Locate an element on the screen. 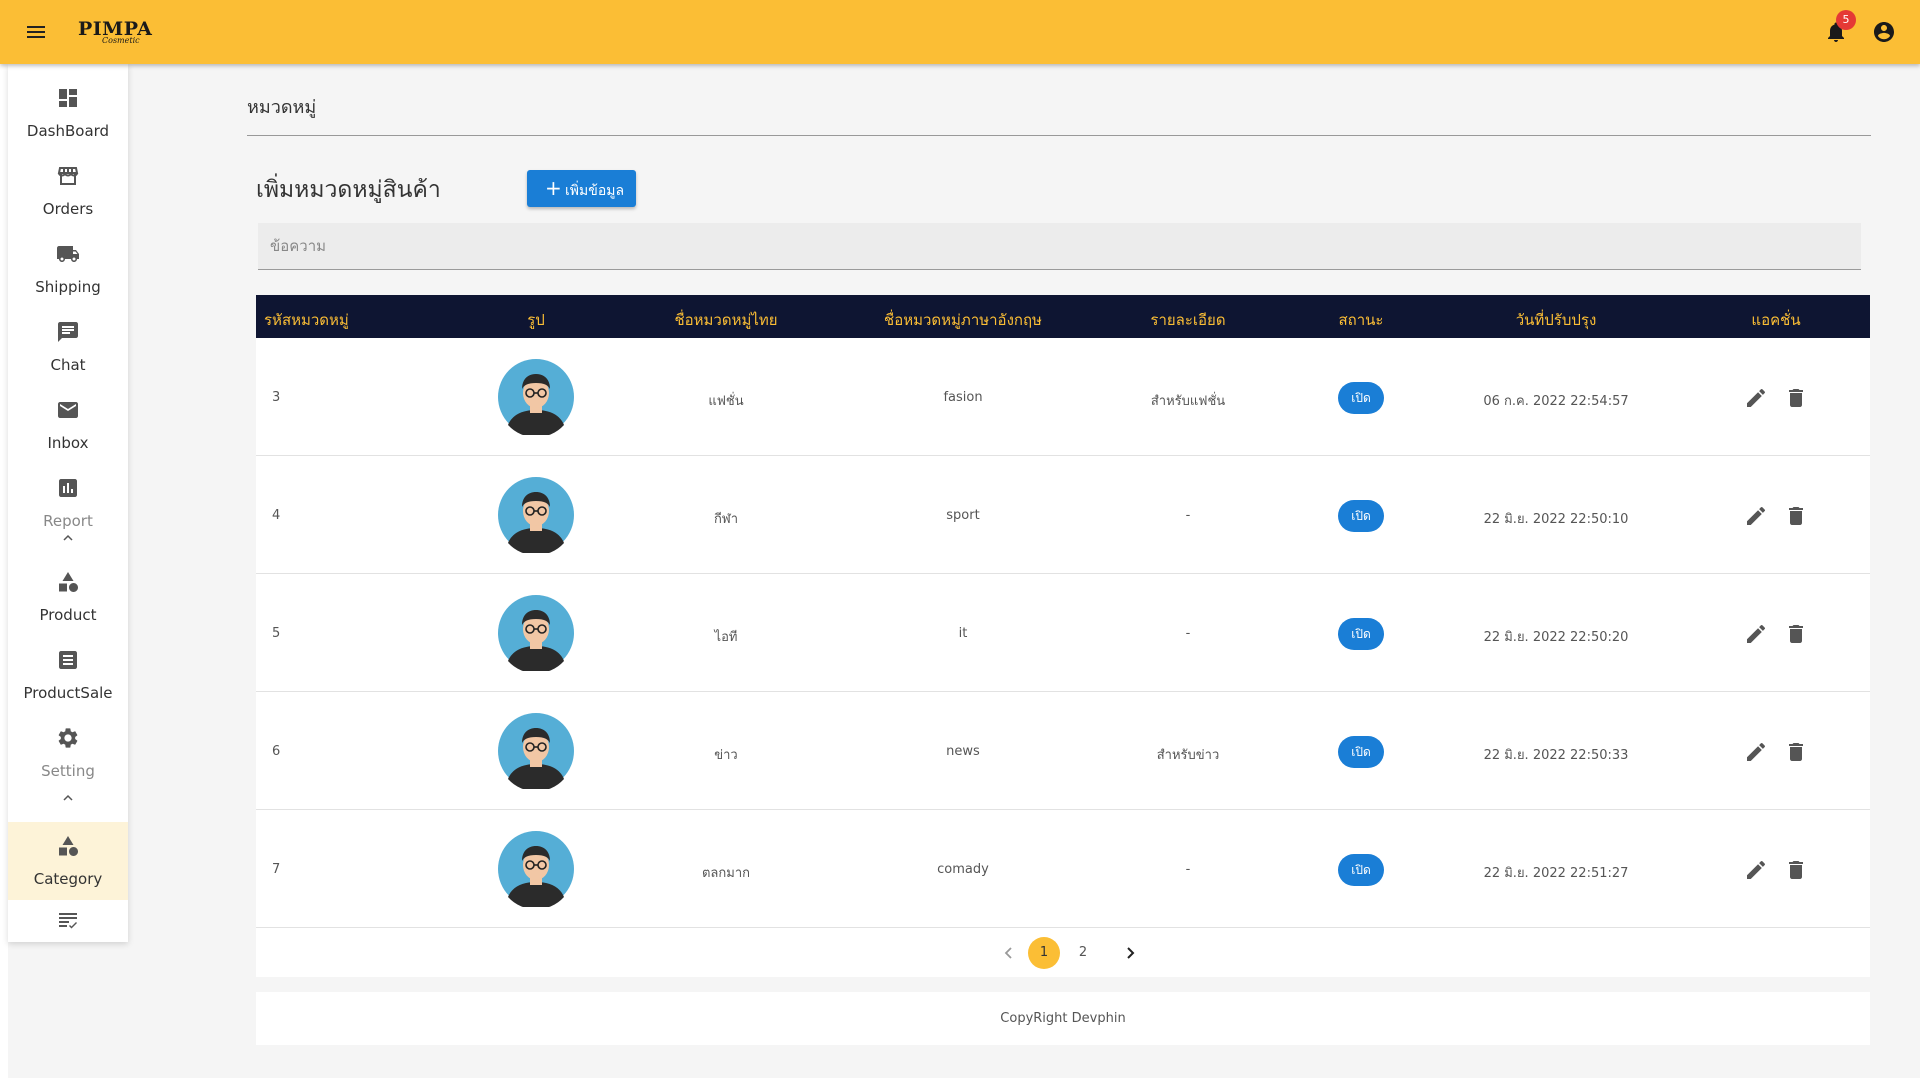 The image size is (1920, 1078). sidebar-item-productsale: ProductSale is located at coordinates (68, 675).